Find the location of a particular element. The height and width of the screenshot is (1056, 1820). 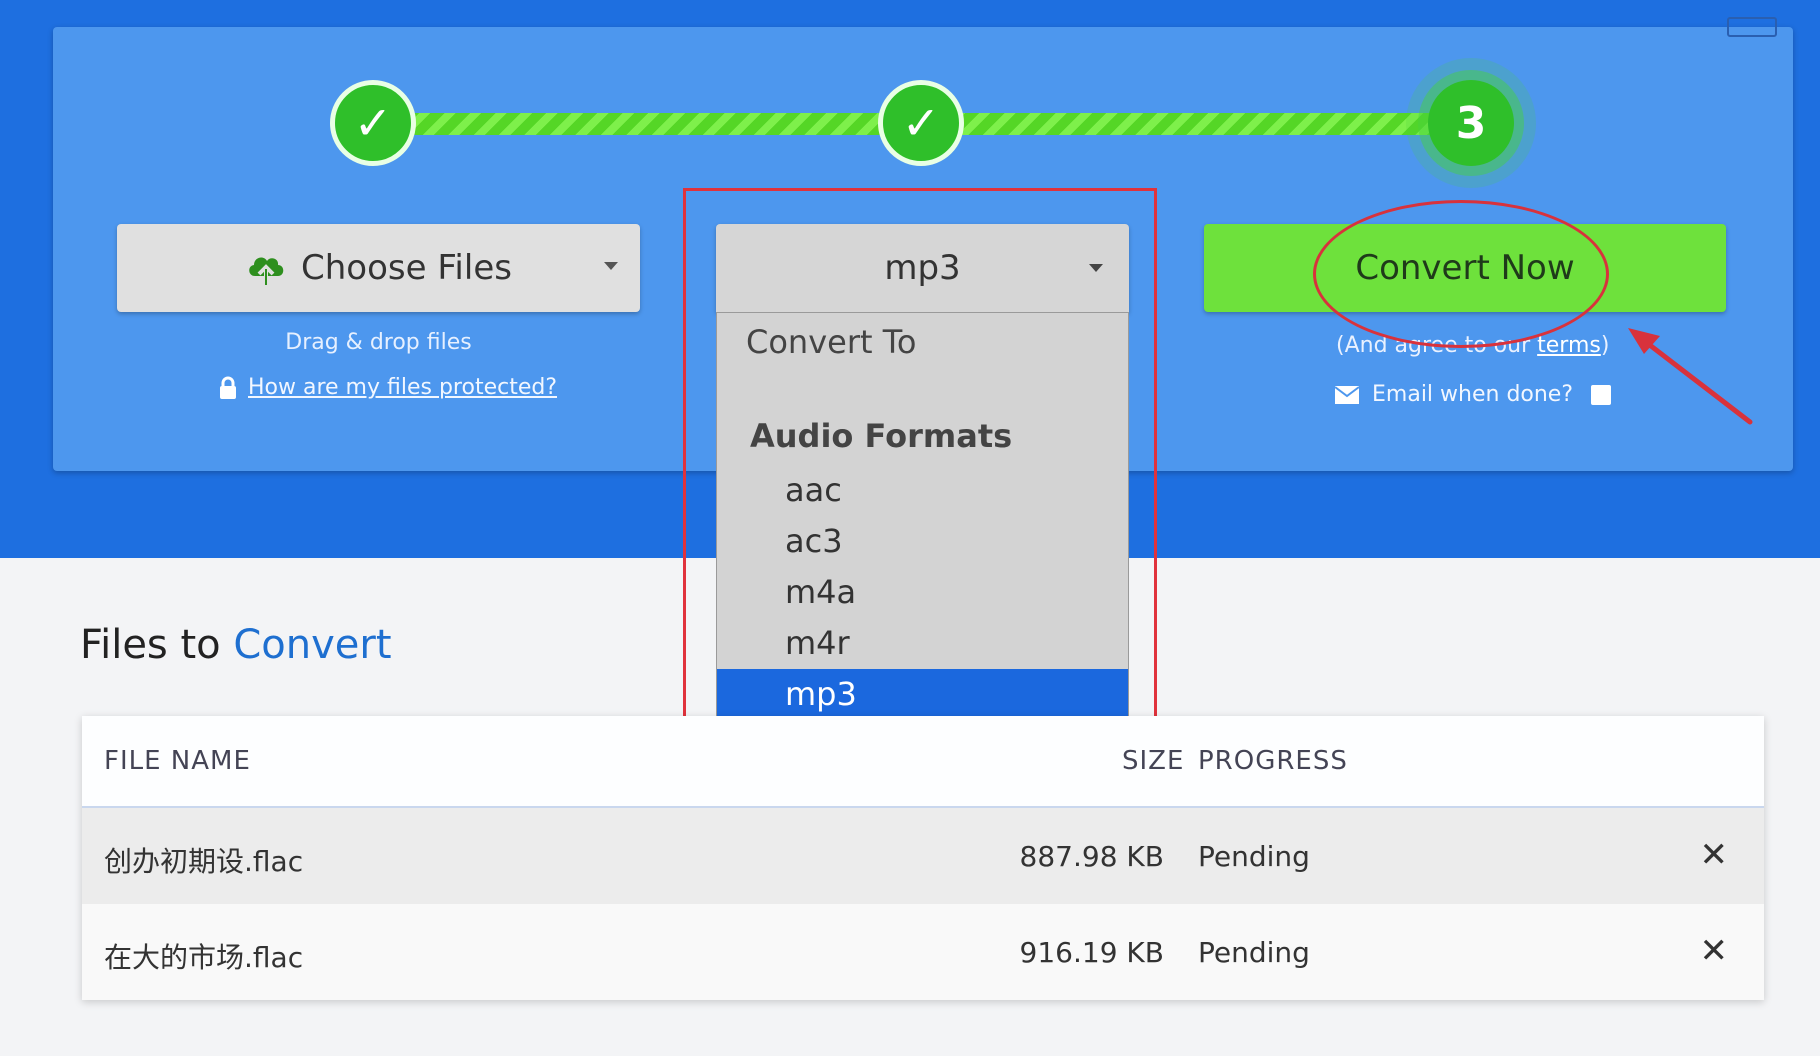

terms-link: terms is located at coordinates (1569, 345).